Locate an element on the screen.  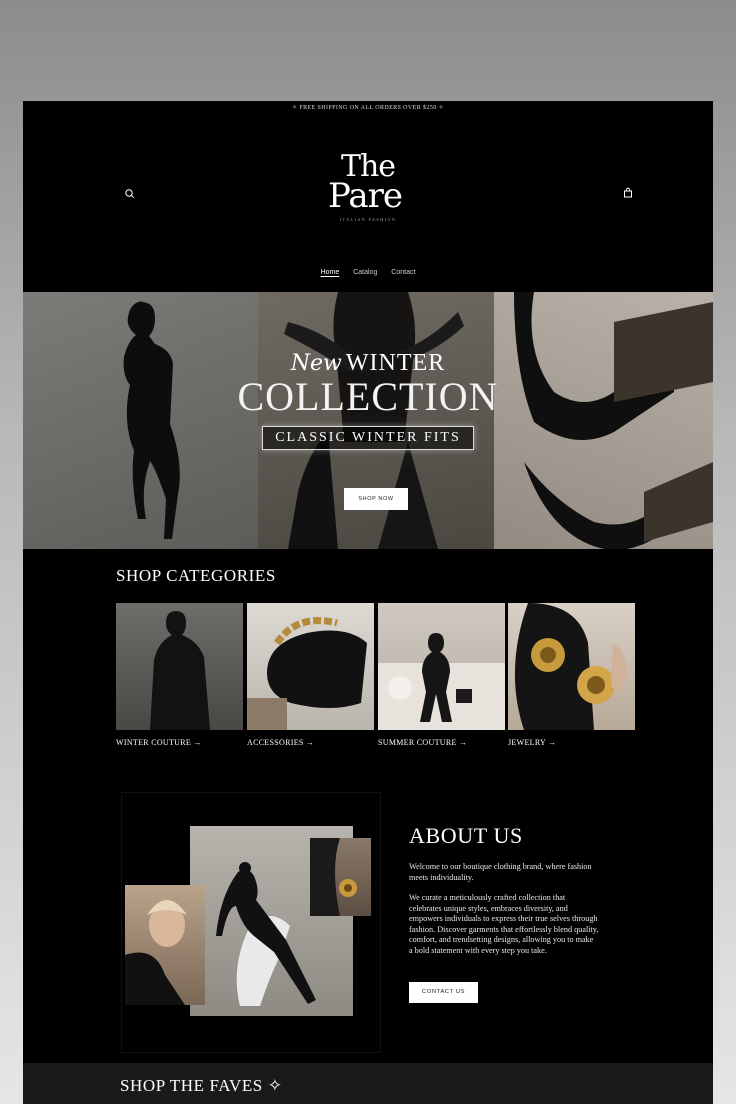
hero-collection: COLLECTION is located at coordinates (368, 396).